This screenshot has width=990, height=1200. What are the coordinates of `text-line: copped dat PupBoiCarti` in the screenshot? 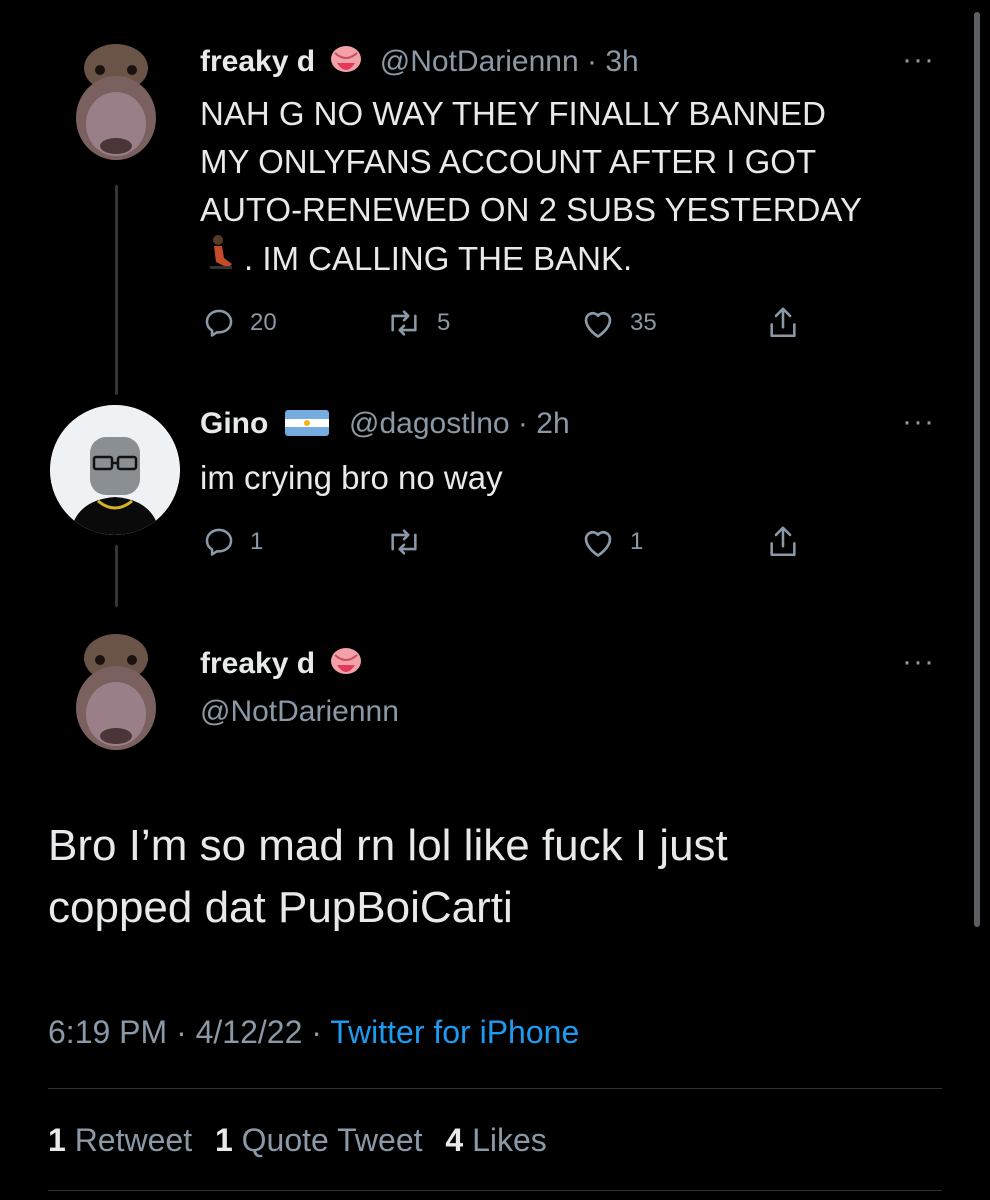 It's located at (280, 907).